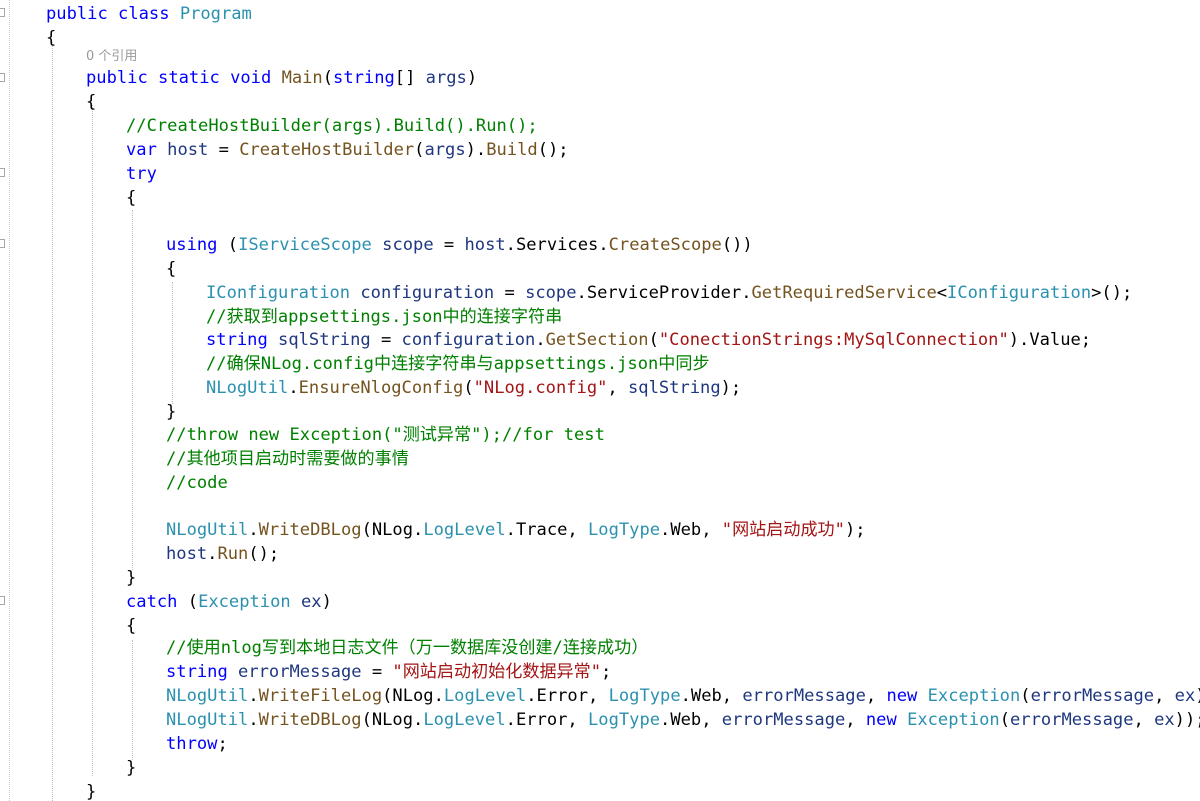  Describe the element at coordinates (2, 600) in the screenshot. I see `collapse-catch-icon` at that location.